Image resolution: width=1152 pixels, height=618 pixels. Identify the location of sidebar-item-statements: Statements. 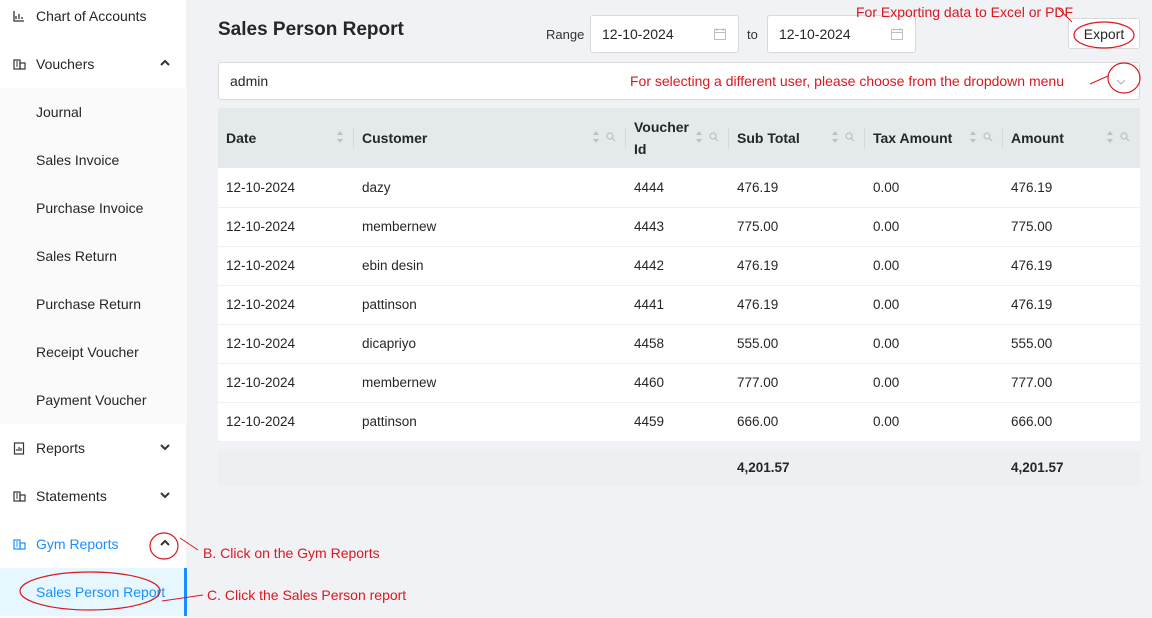
(93, 496).